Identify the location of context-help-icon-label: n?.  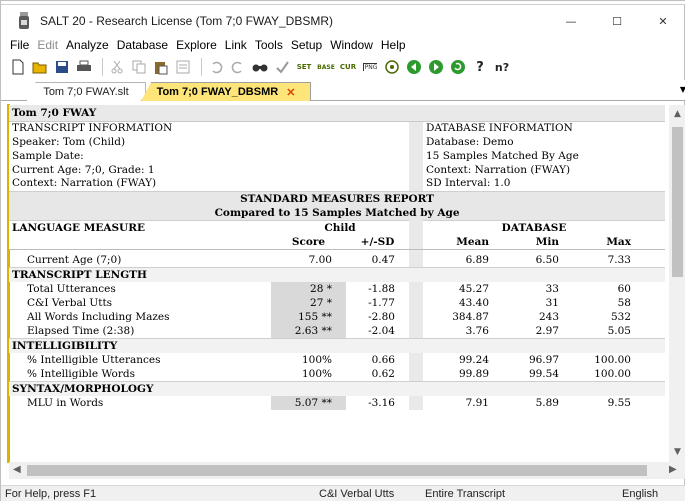
(502, 67).